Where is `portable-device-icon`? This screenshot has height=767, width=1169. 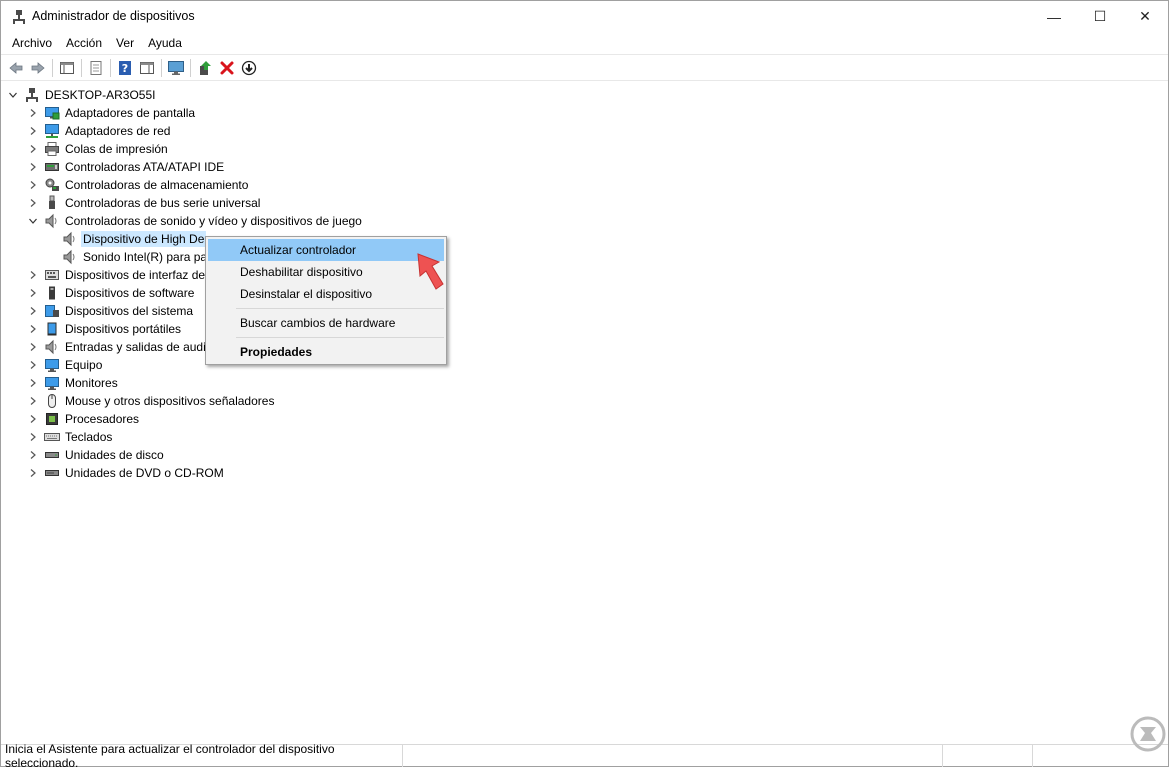 portable-device-icon is located at coordinates (52, 329).